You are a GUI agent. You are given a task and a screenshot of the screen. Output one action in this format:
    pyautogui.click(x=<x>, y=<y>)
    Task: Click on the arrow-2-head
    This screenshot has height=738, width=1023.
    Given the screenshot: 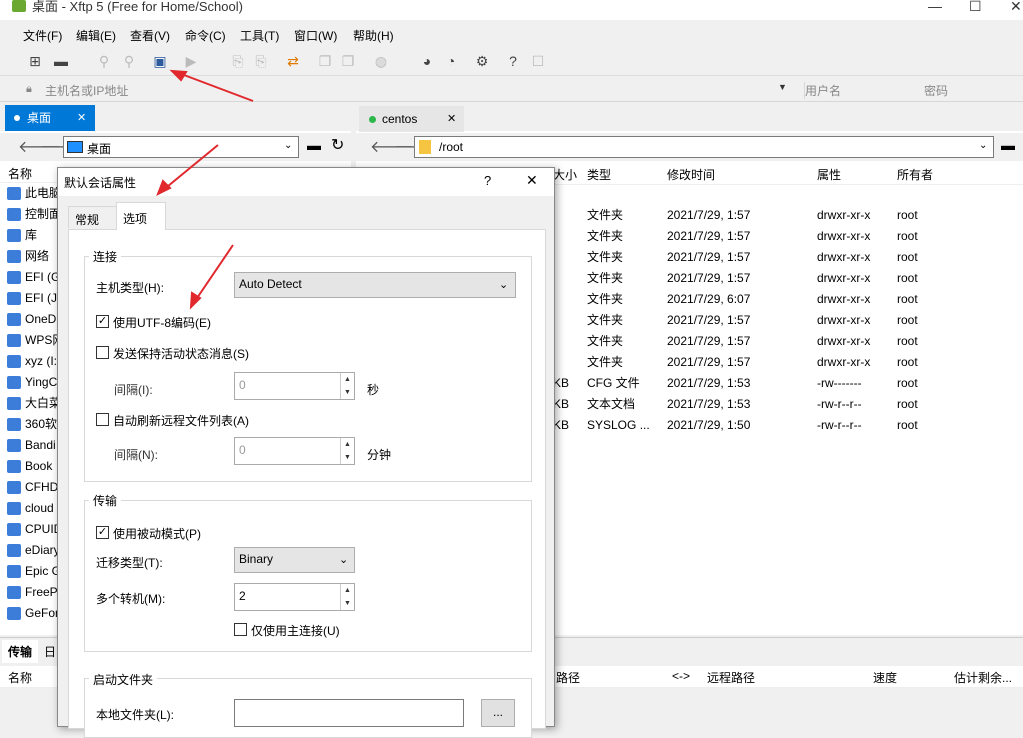 What is the action you would take?
    pyautogui.click(x=164, y=188)
    